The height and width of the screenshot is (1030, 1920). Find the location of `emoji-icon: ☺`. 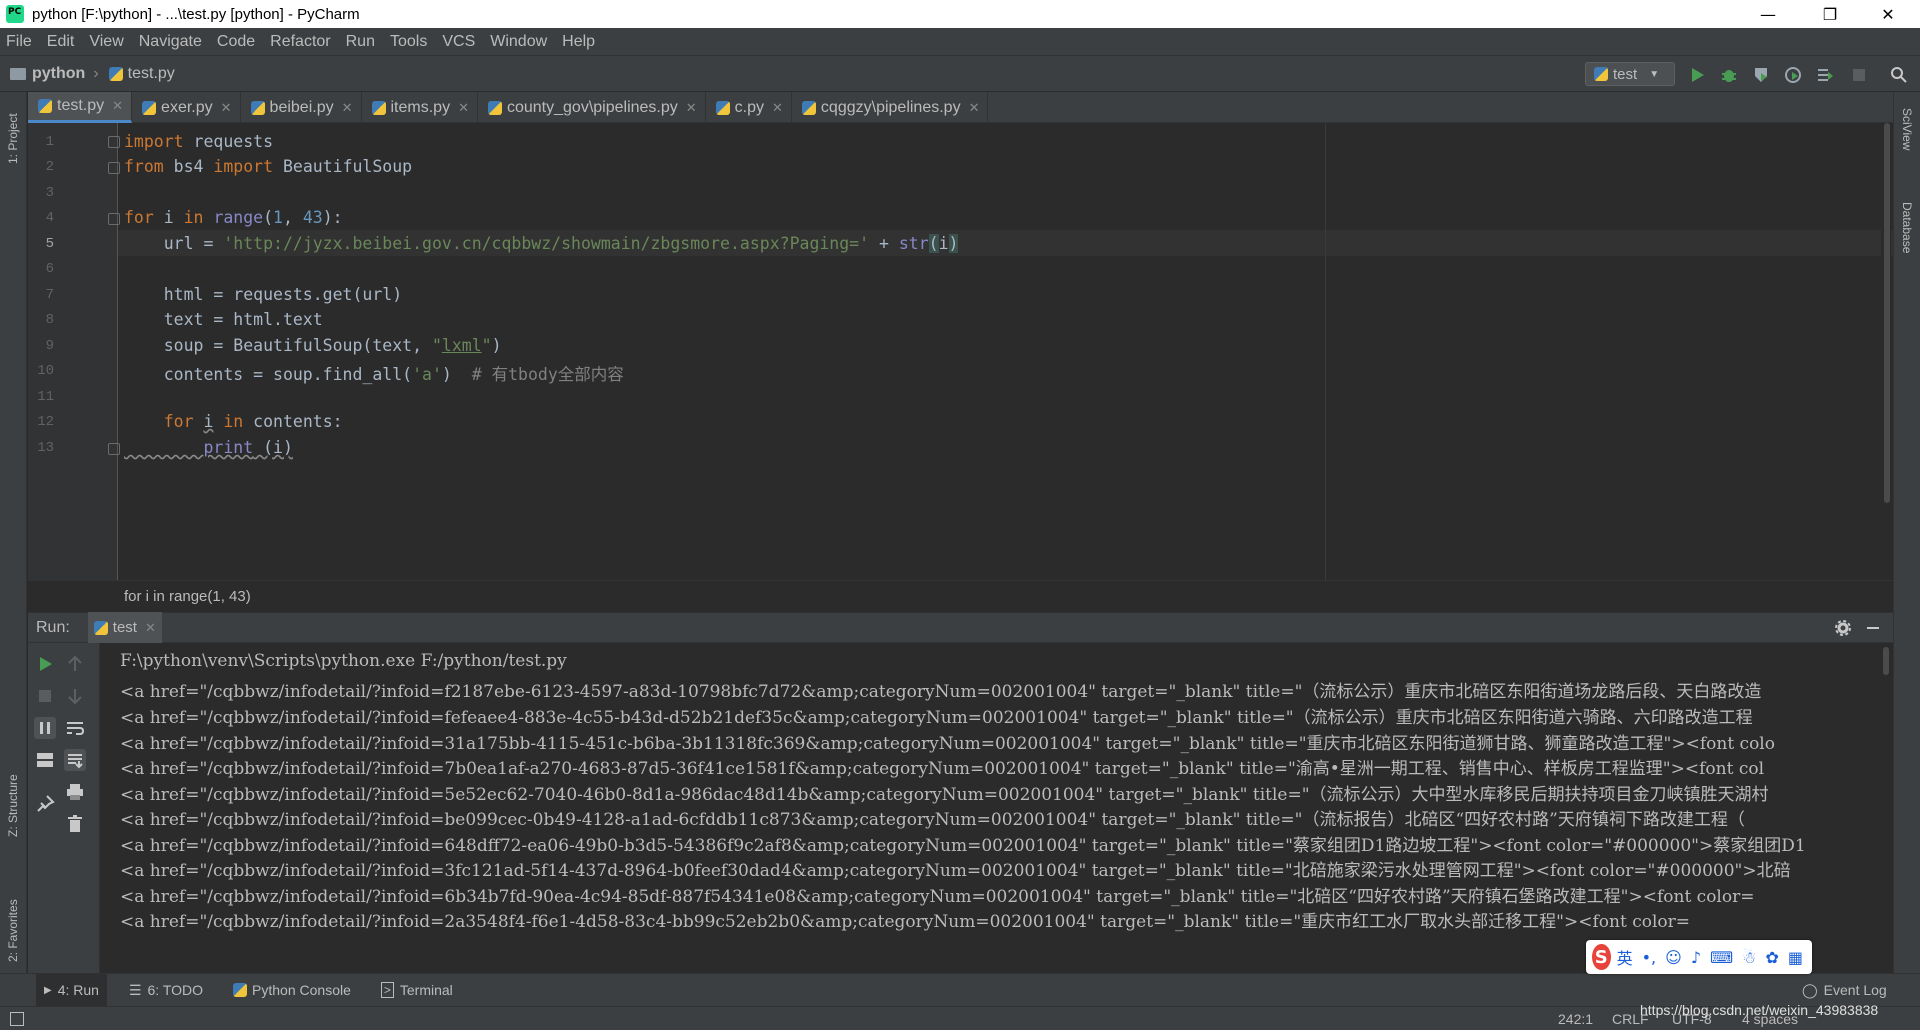

emoji-icon: ☺ is located at coordinates (1673, 957).